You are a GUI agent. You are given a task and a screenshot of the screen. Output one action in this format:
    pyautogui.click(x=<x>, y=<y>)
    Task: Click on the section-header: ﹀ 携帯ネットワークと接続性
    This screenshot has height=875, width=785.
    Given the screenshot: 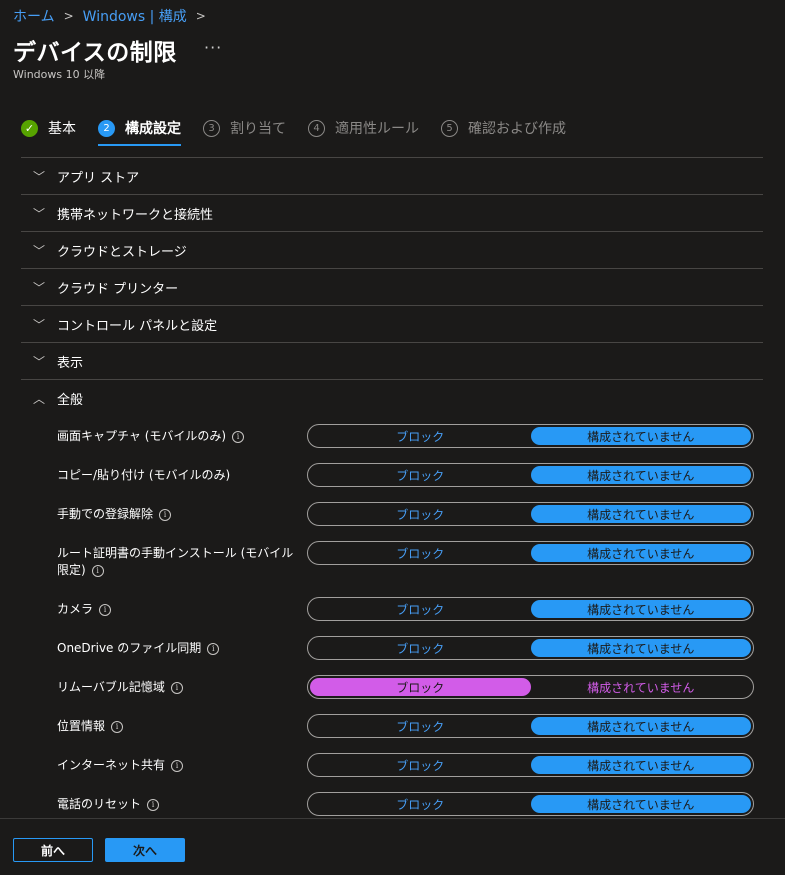 What is the action you would take?
    pyautogui.click(x=392, y=212)
    